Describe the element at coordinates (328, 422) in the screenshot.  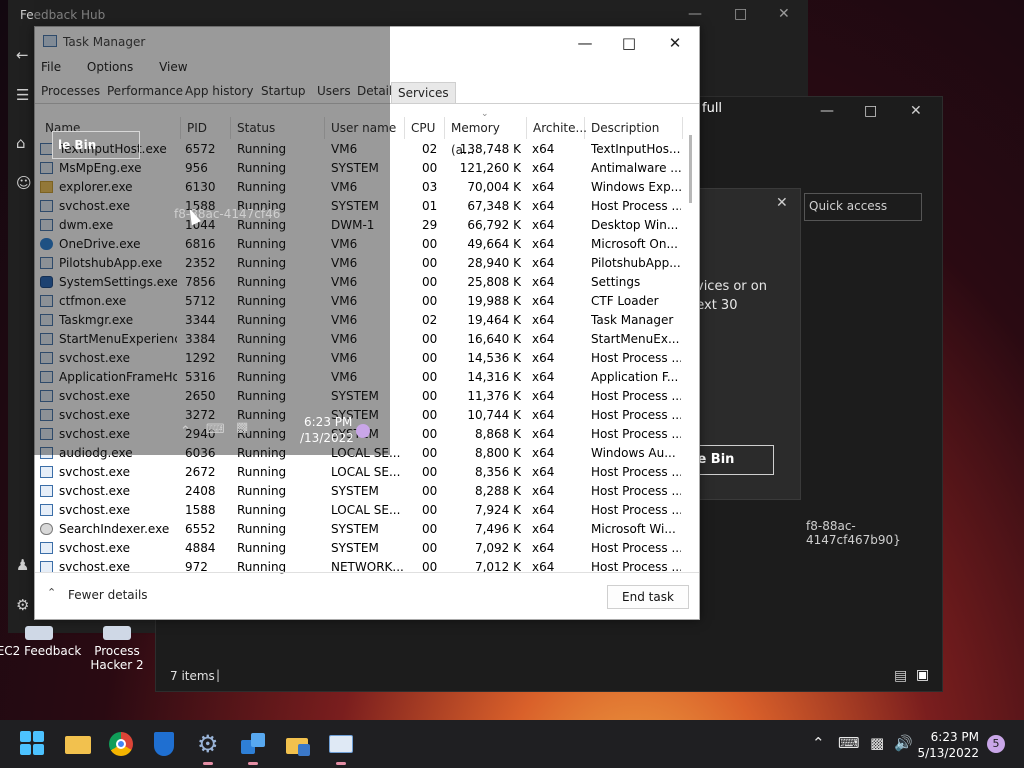
I see `ghost-clock-time: 6:23 PM` at that location.